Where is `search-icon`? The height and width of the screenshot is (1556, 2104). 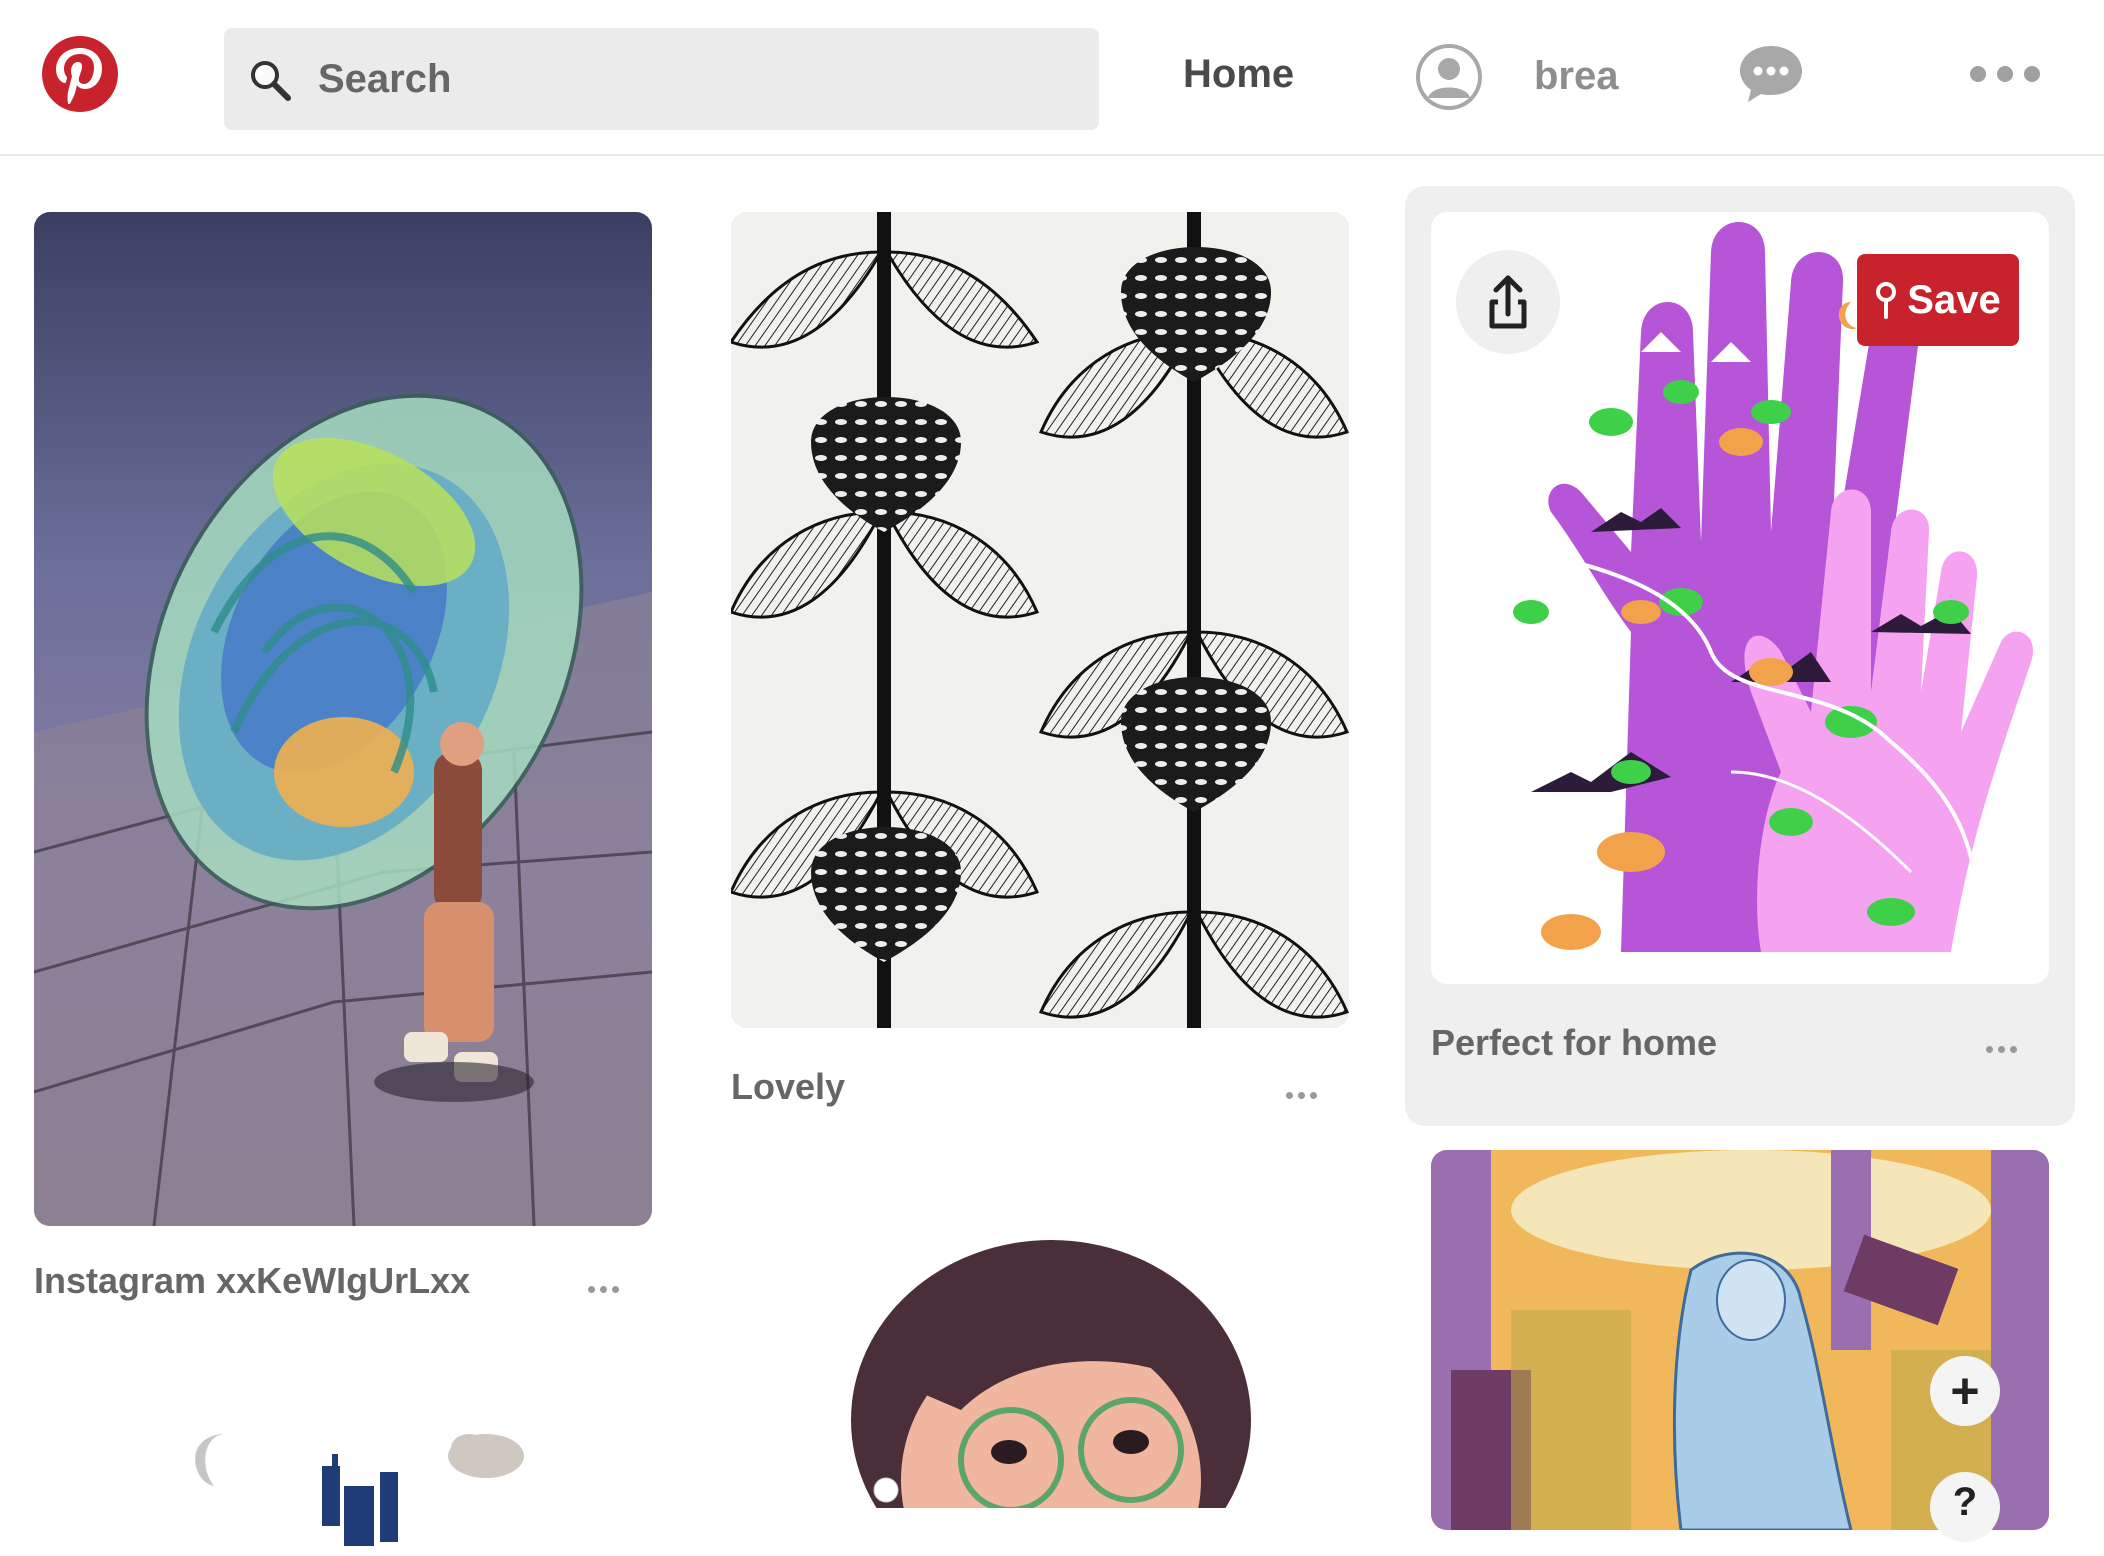
search-icon is located at coordinates (271, 81).